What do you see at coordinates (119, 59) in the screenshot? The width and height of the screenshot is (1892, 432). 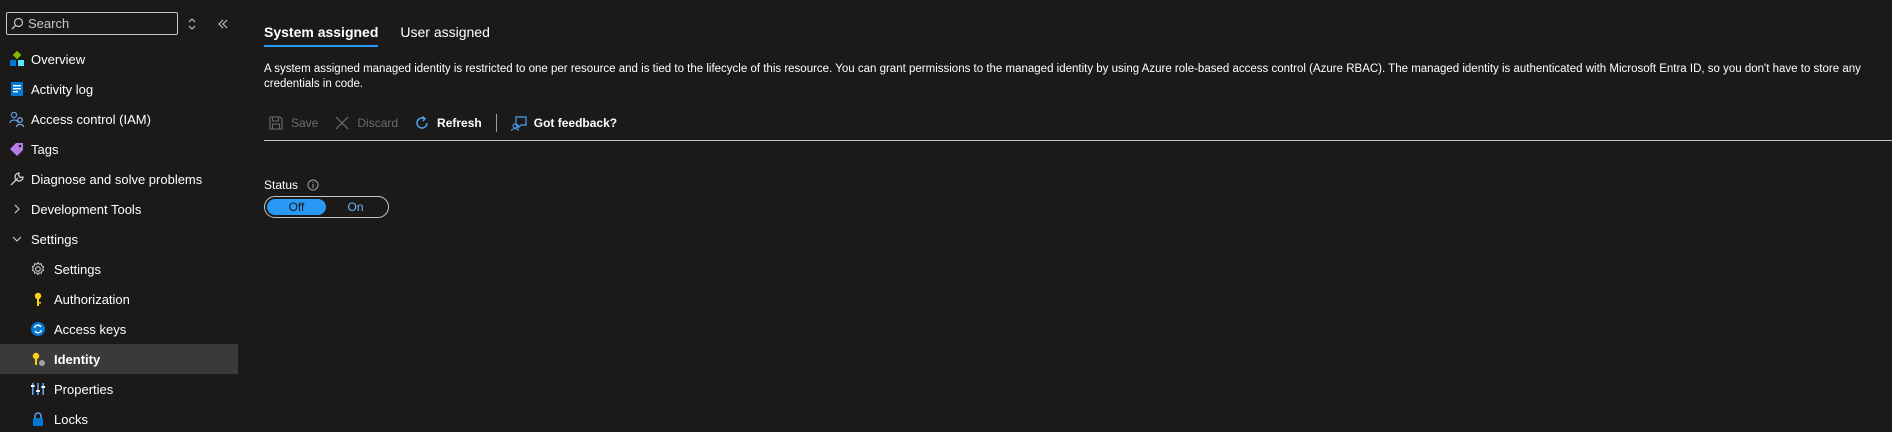 I see `sidebar-item-overview: Overview` at bounding box center [119, 59].